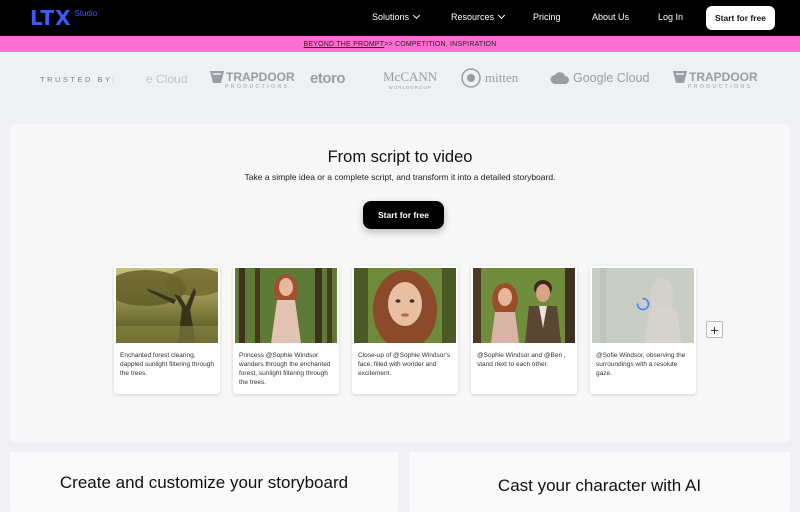  What do you see at coordinates (471, 78) in the screenshot?
I see `mitten-icon` at bounding box center [471, 78].